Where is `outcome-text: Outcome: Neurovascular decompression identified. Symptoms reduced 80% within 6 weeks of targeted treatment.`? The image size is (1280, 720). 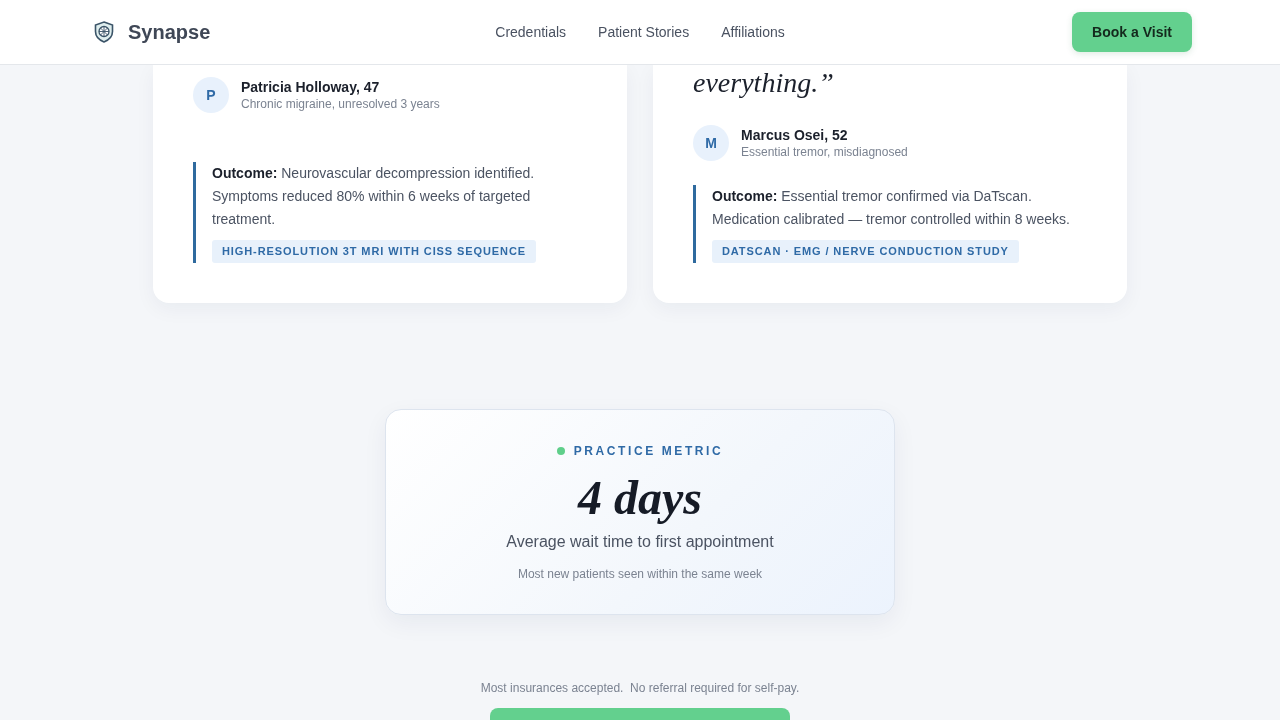
outcome-text: Outcome: Neurovascular decompression identified. Symptoms reduced 80% within 6 weeks of targeted treatment. is located at coordinates (374, 196).